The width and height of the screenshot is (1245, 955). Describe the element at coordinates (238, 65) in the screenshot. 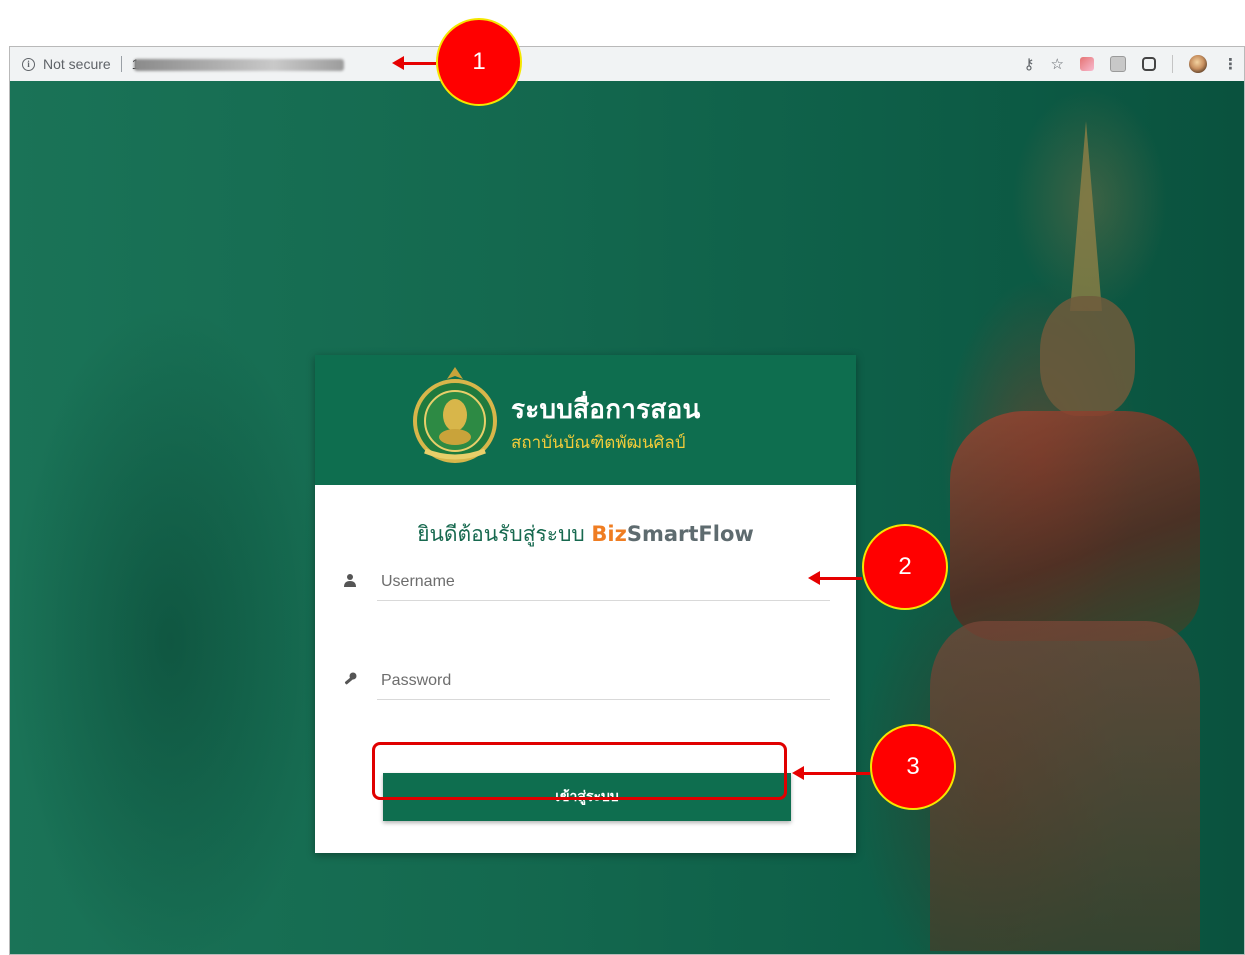

I see `blurred-url` at that location.